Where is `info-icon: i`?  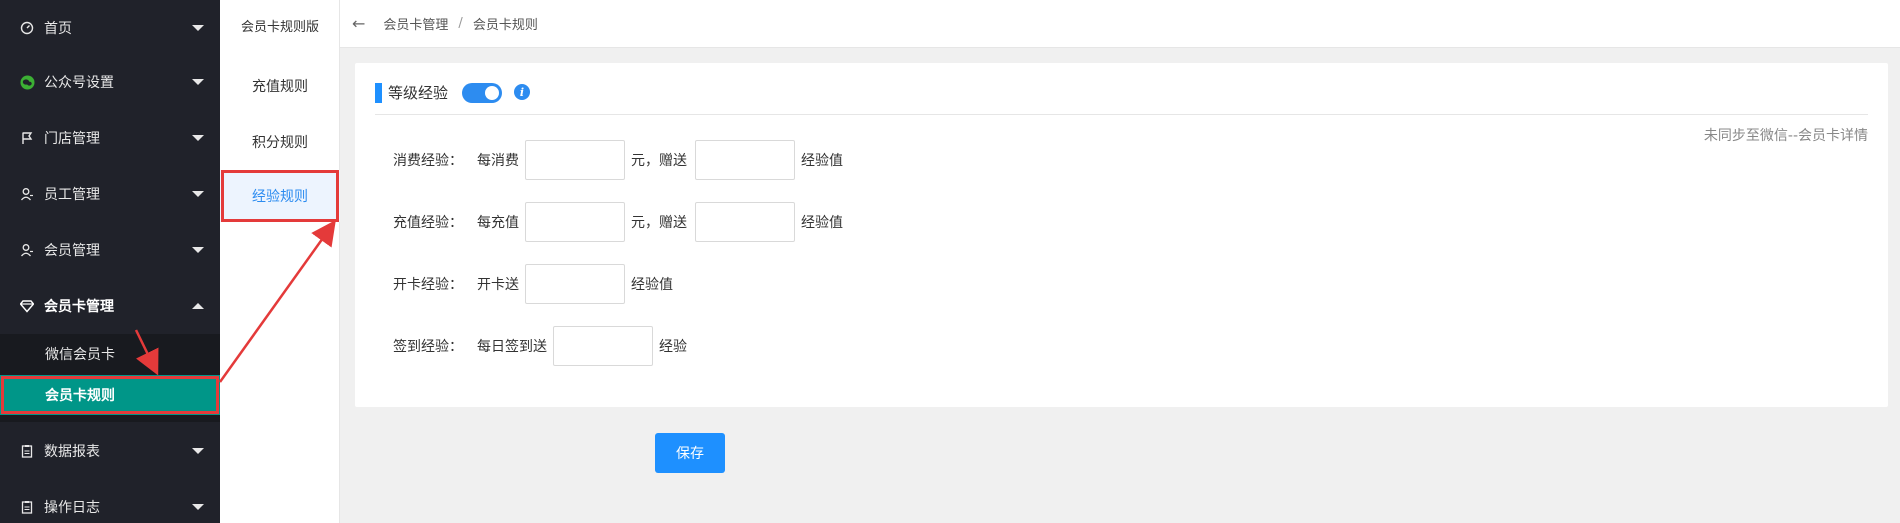
info-icon: i is located at coordinates (522, 92).